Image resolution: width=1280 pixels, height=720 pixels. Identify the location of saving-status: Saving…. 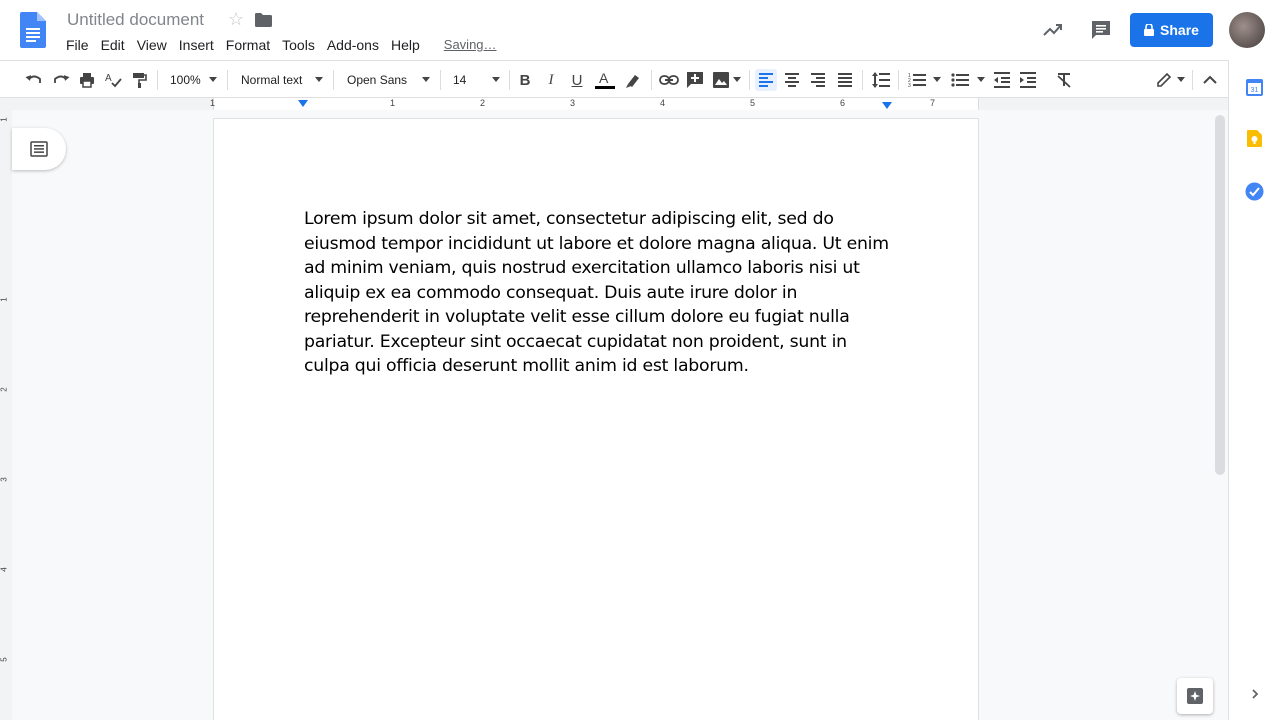
(470, 46).